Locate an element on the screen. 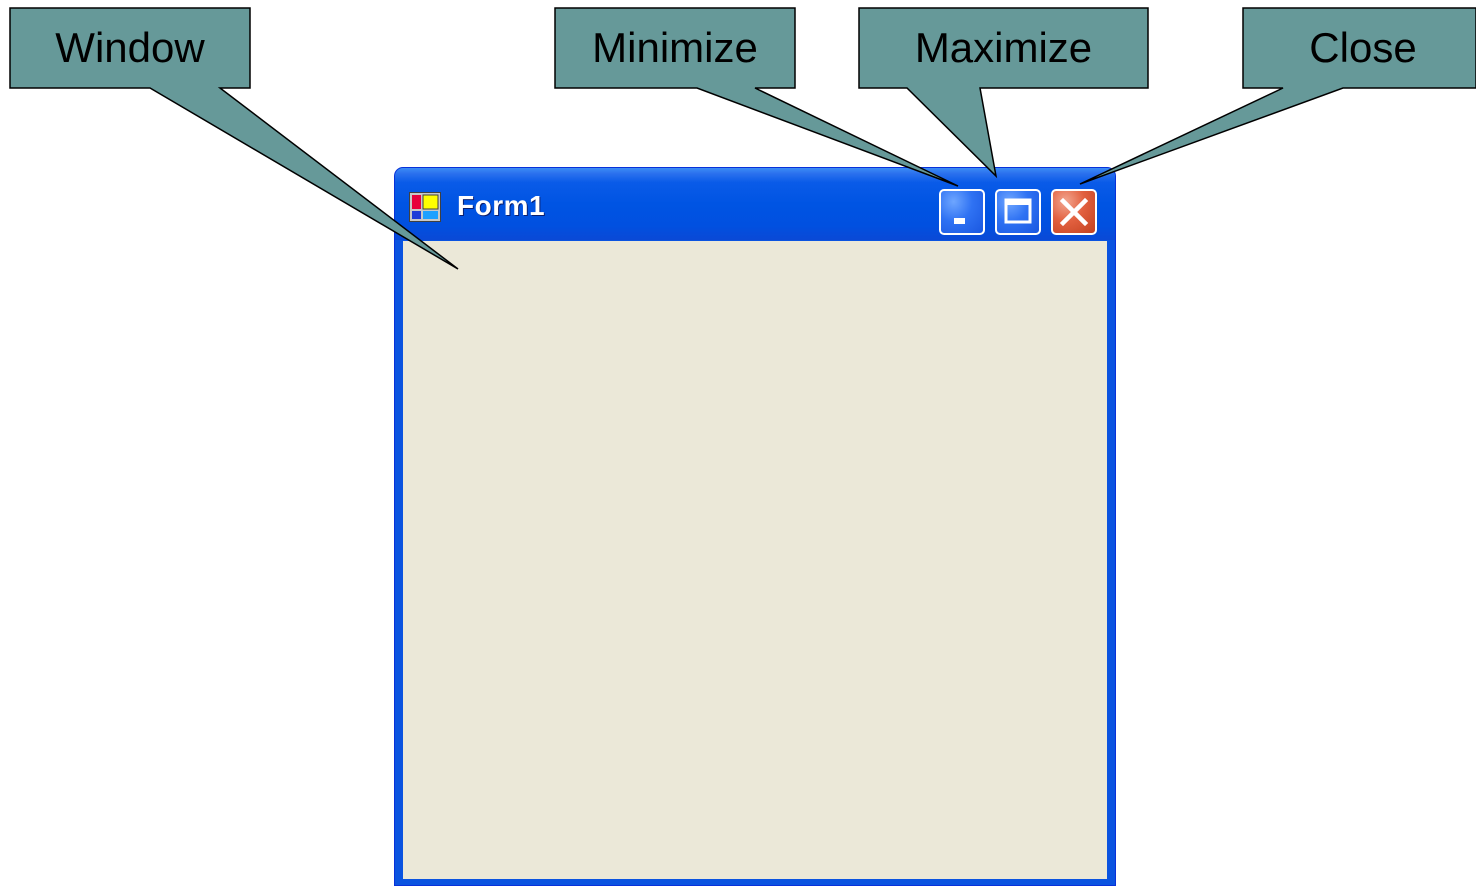 Image resolution: width=1476 pixels, height=886 pixels. minimize-callout-label: Minimize is located at coordinates (675, 47).